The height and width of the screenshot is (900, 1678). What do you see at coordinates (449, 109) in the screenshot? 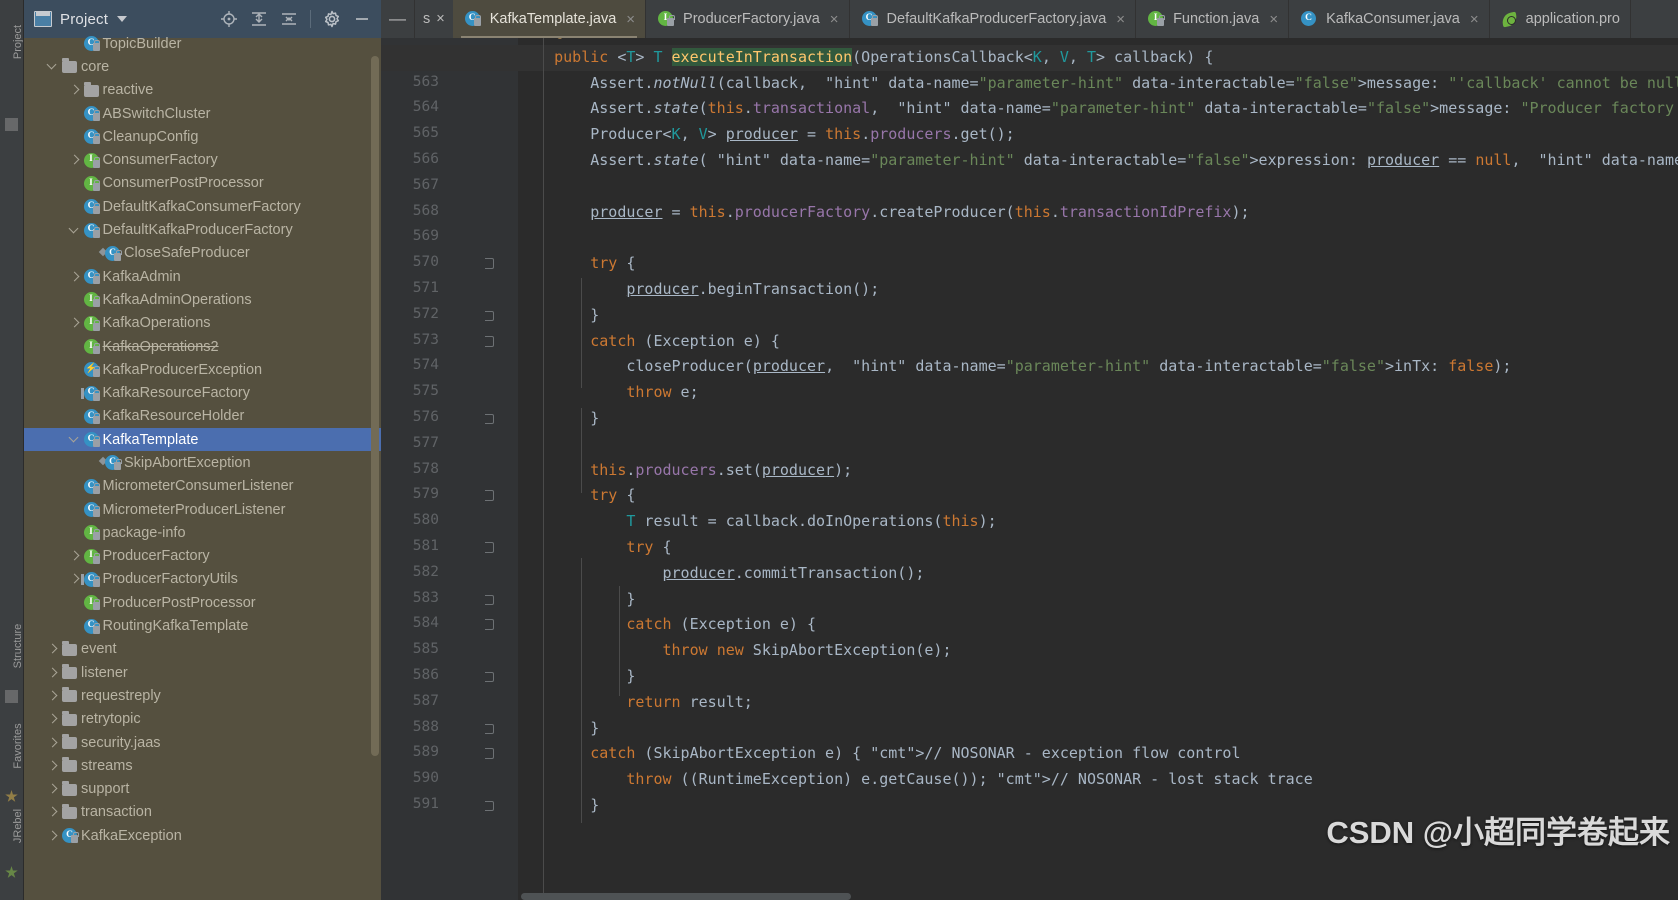
I see `gutter-row: 564` at bounding box center [449, 109].